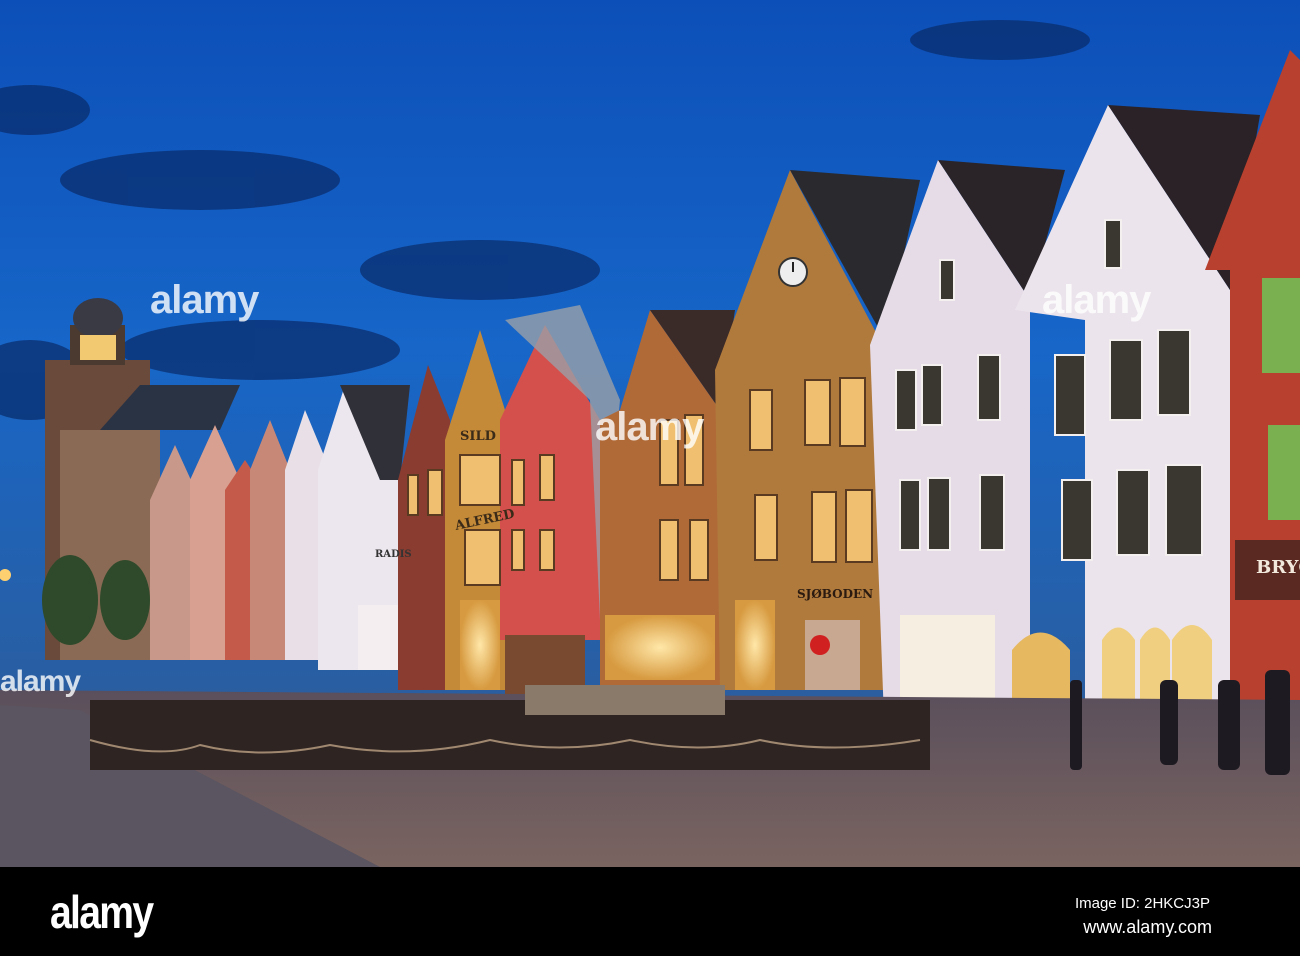 This screenshot has width=1300, height=956. Describe the element at coordinates (393, 554) in the screenshot. I see `sign-radis: RADIS` at that location.